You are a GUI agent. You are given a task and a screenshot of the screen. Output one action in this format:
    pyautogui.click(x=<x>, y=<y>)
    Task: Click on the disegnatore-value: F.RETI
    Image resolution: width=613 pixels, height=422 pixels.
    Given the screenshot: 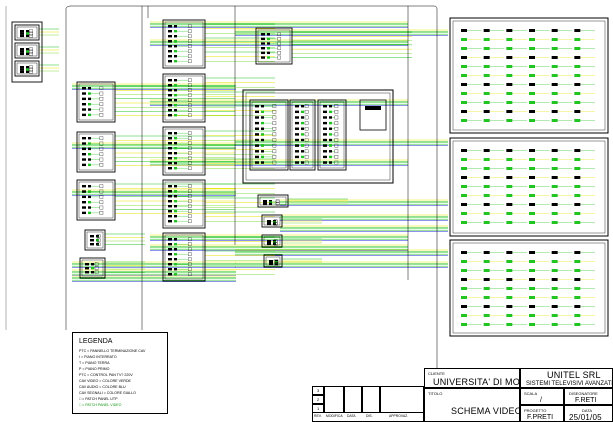 What is the action you would take?
    pyautogui.click(x=586, y=400)
    